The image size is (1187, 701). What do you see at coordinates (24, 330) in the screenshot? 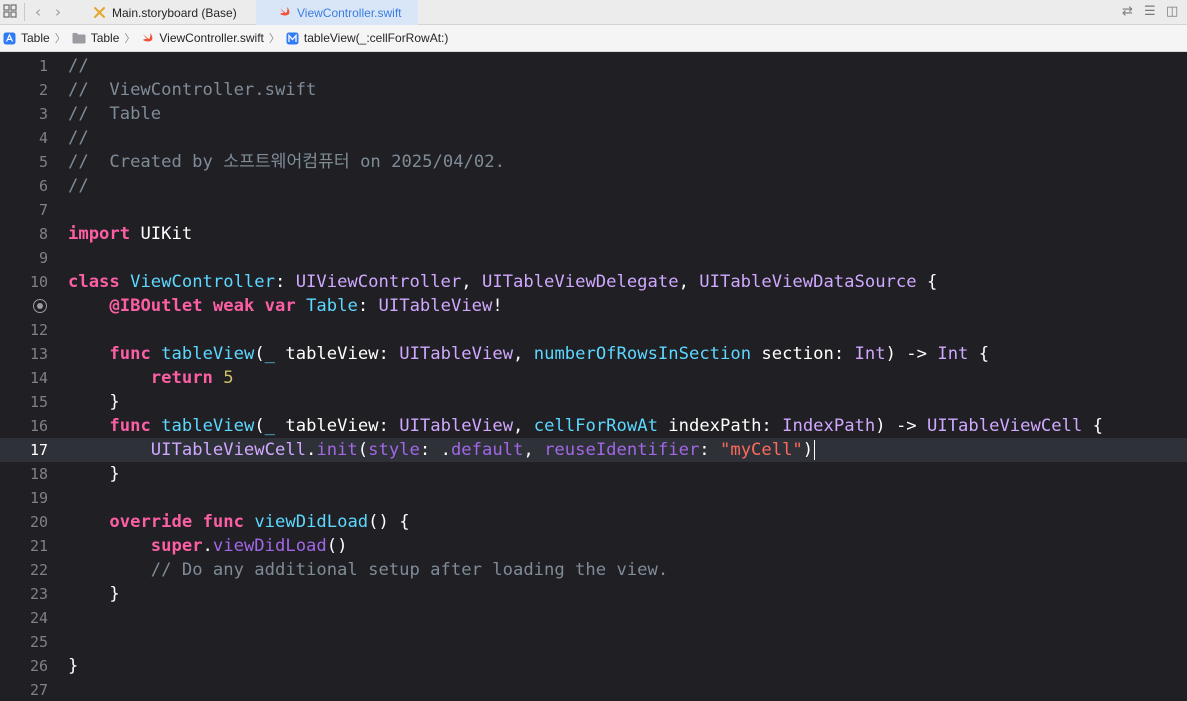
I see `line-number: 12` at bounding box center [24, 330].